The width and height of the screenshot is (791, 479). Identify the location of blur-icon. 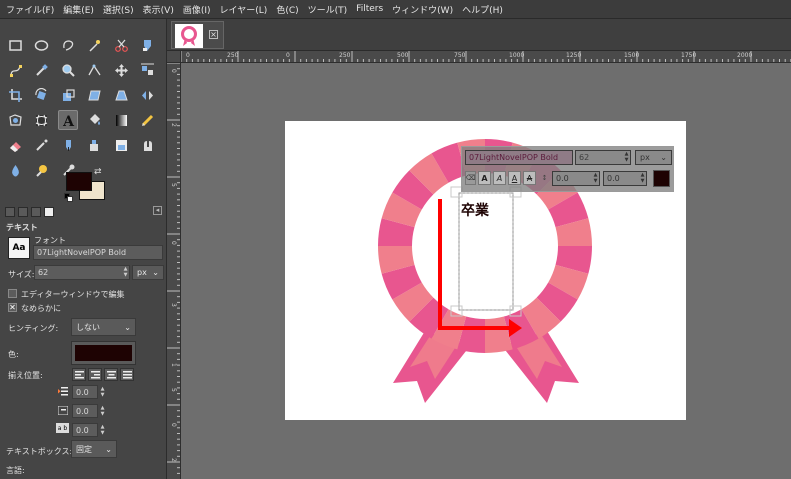
(15, 170).